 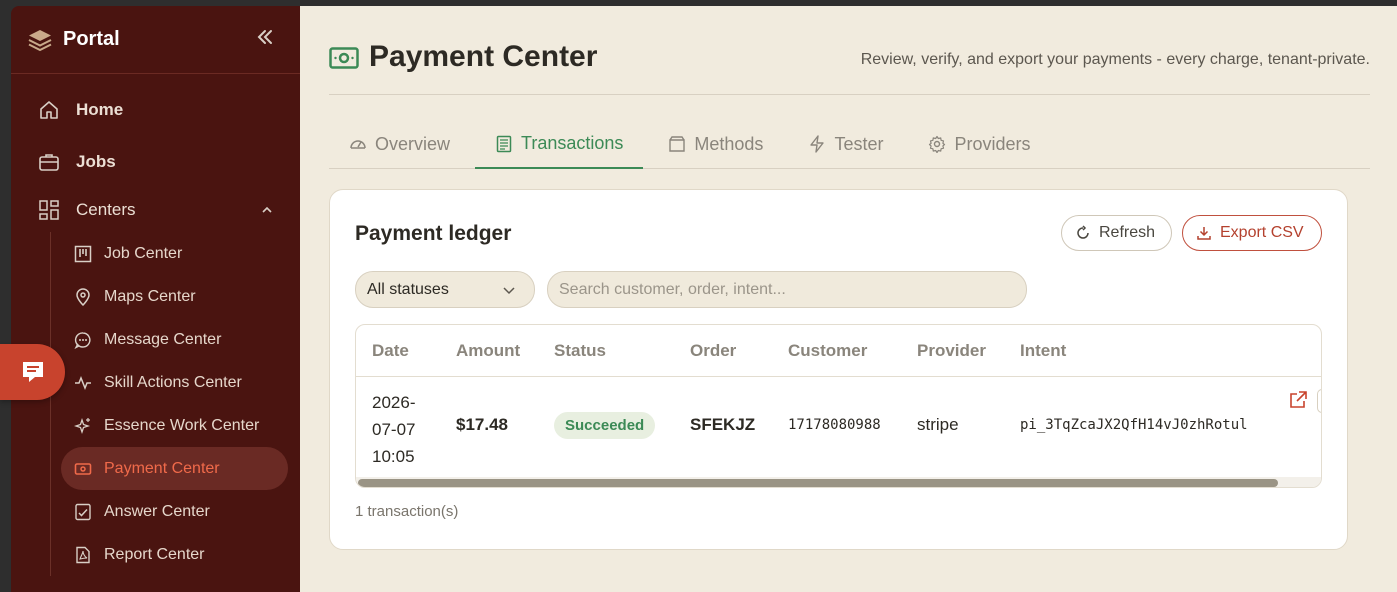 What do you see at coordinates (83, 512) in the screenshot?
I see `checklist-icon` at bounding box center [83, 512].